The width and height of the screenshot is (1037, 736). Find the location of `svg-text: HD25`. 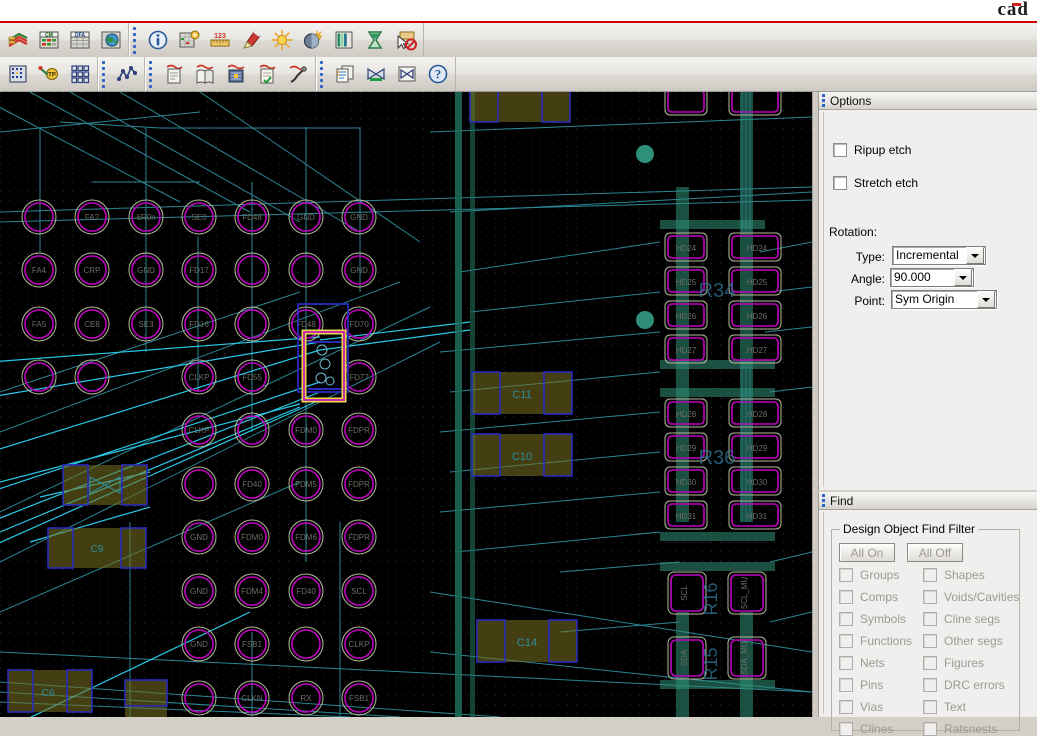

svg-text: HD25 is located at coordinates (757, 282).